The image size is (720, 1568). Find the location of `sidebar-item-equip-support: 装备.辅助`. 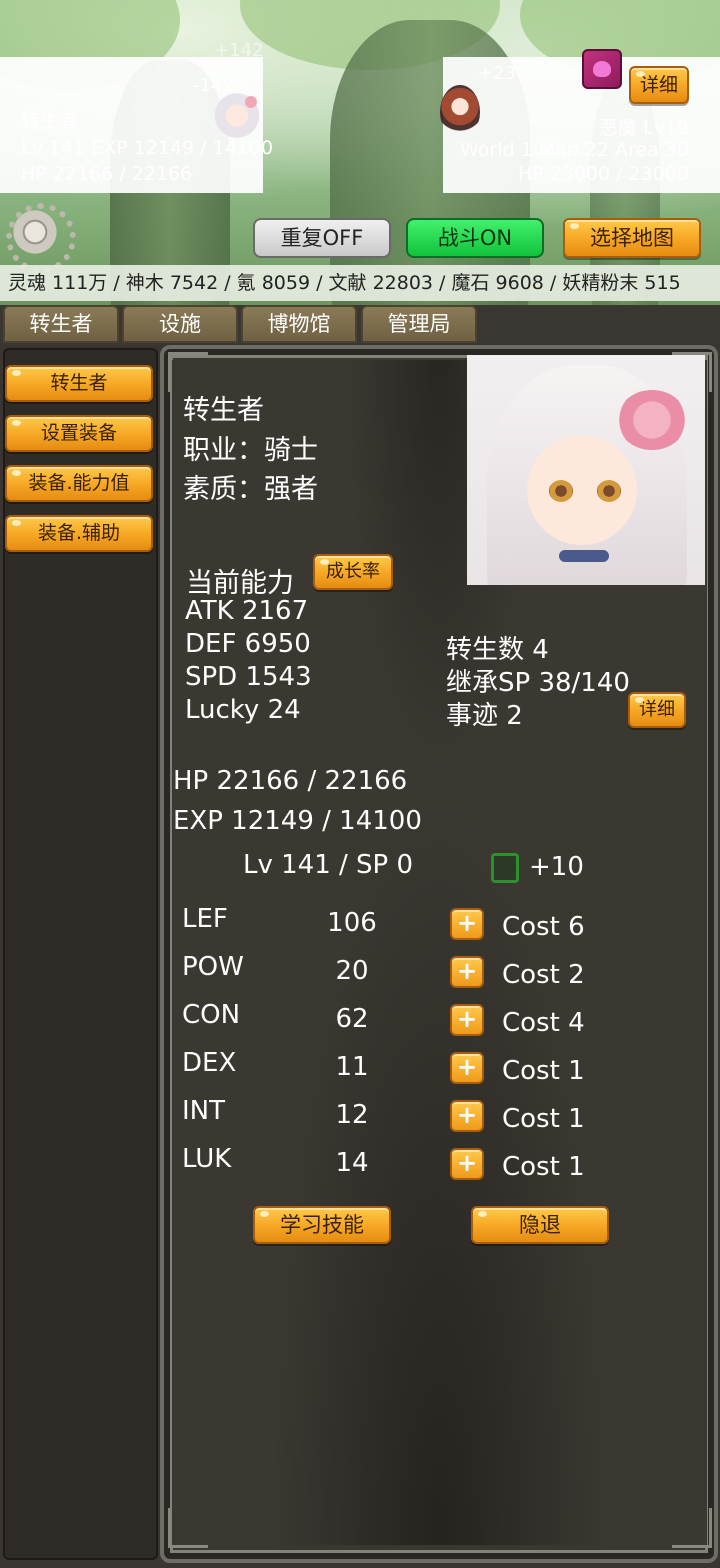

sidebar-item-equip-support: 装备.辅助 is located at coordinates (79, 533).